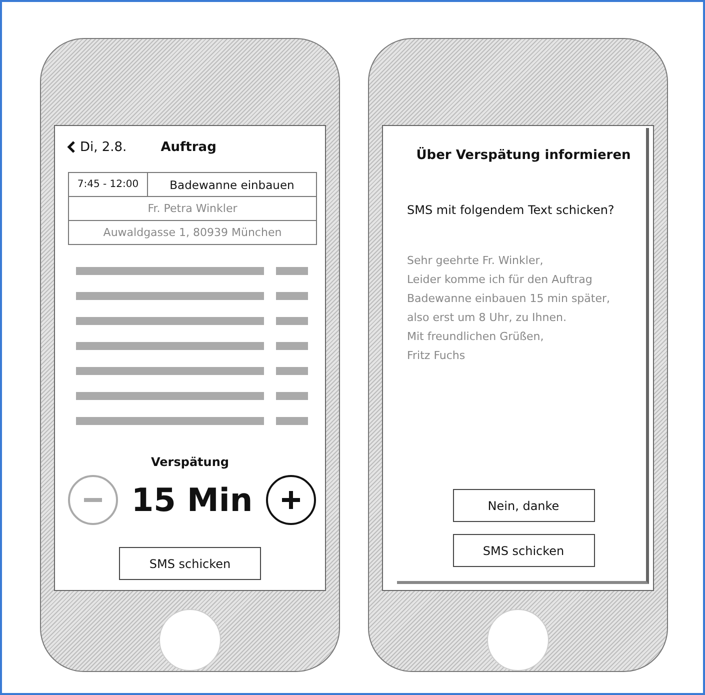  I want to click on plus-icon, so click(291, 500).